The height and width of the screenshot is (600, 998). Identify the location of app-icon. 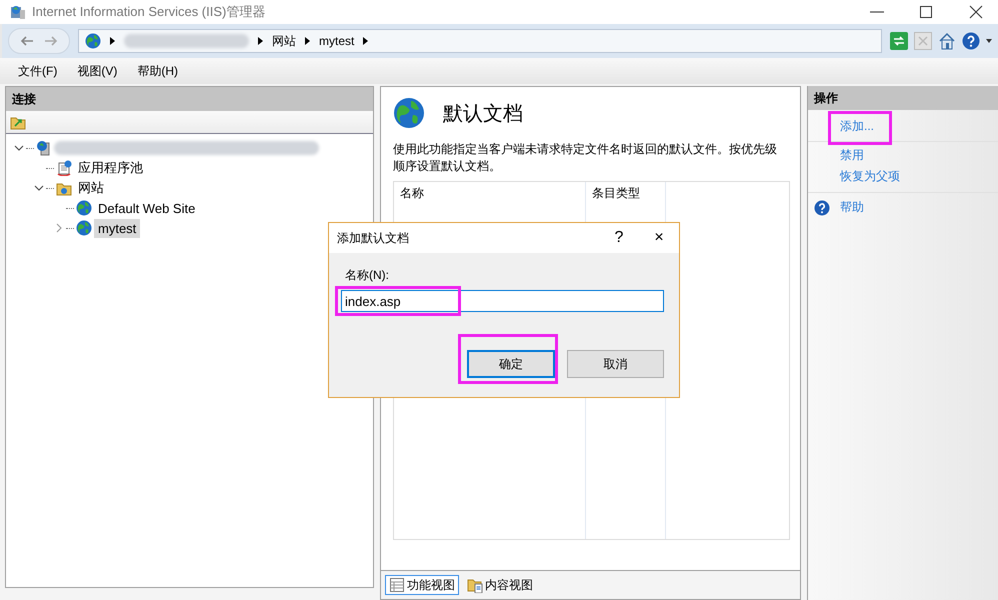
(18, 12).